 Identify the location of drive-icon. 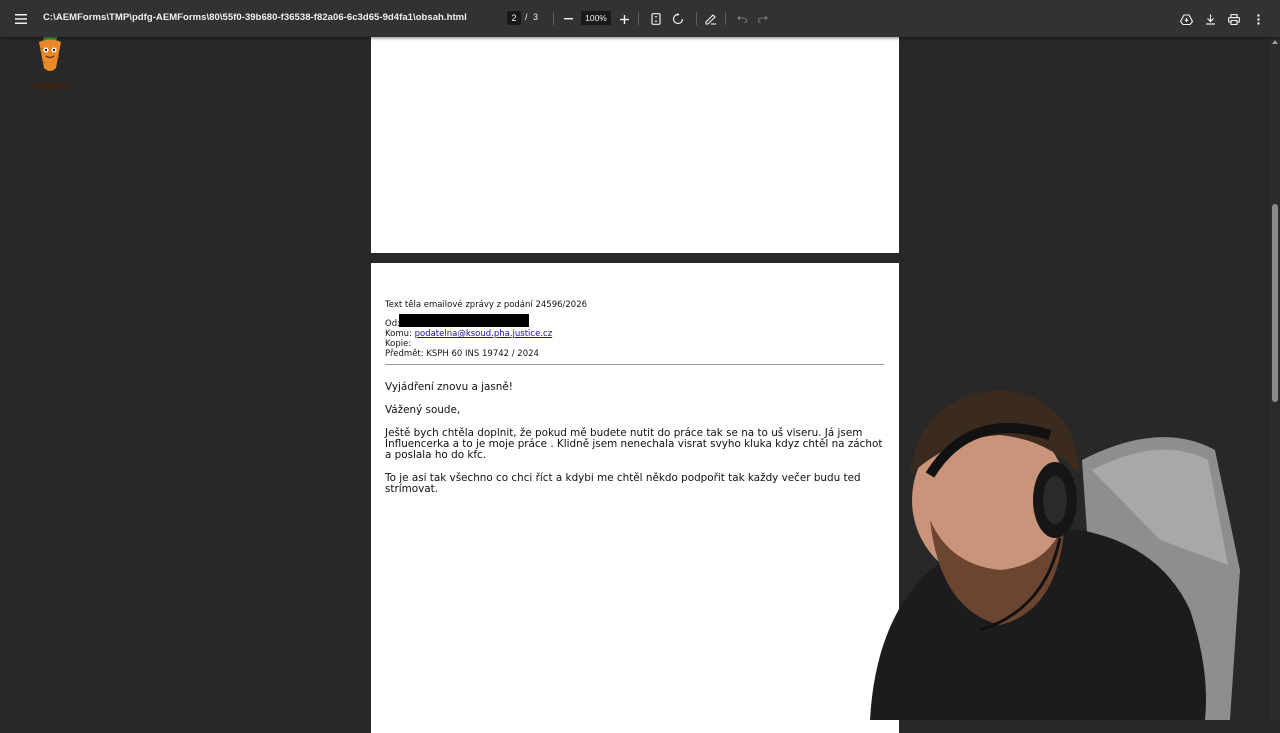
(1186, 19).